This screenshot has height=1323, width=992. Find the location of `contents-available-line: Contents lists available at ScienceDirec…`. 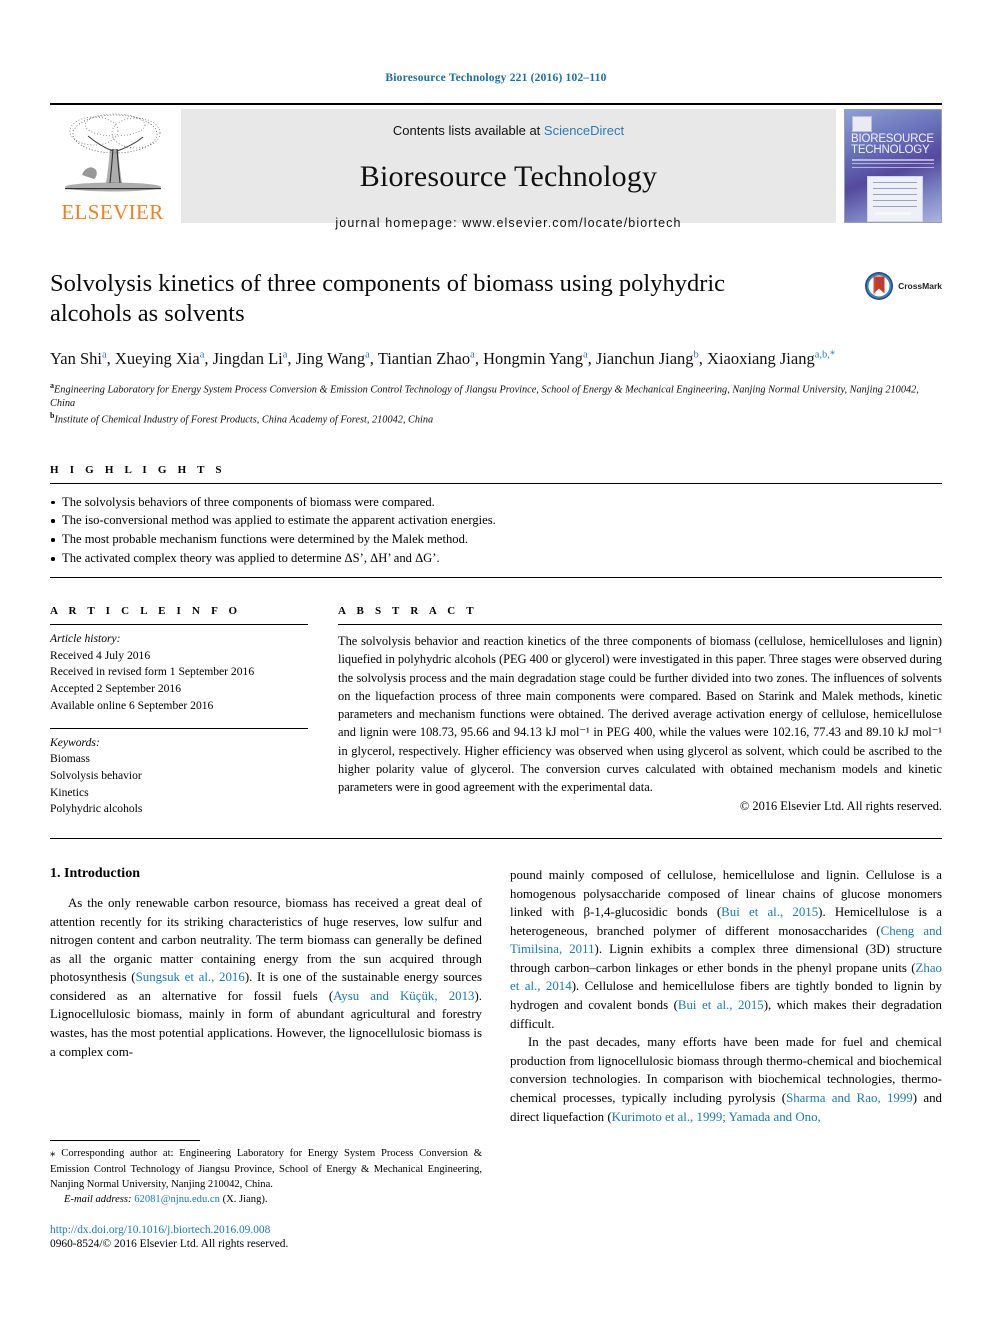

contents-available-line: Contents lists available at ScienceDirec… is located at coordinates (508, 130).